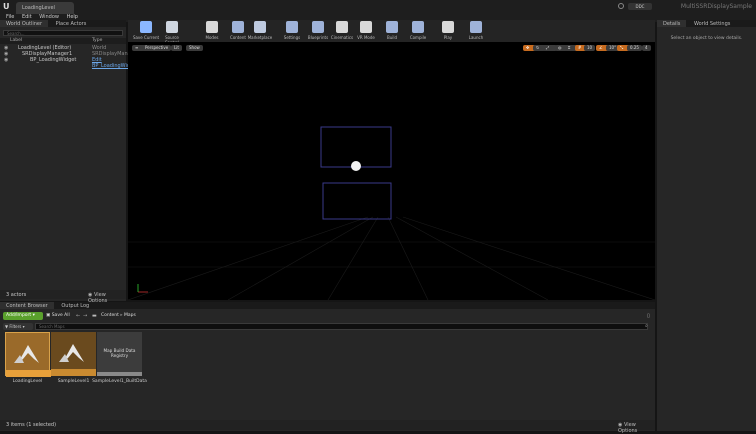 The width and height of the screenshot is (756, 434). Describe the element at coordinates (6, 60) in the screenshot. I see `visibility-eye-icon: ◉` at that location.